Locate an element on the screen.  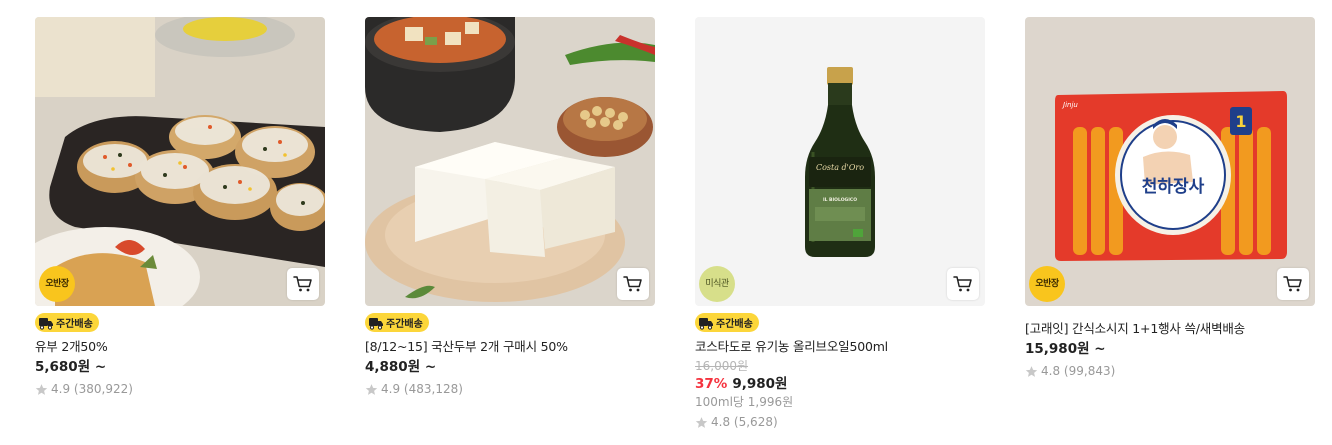
product-price: 4,880원 ~ is located at coordinates (510, 367).